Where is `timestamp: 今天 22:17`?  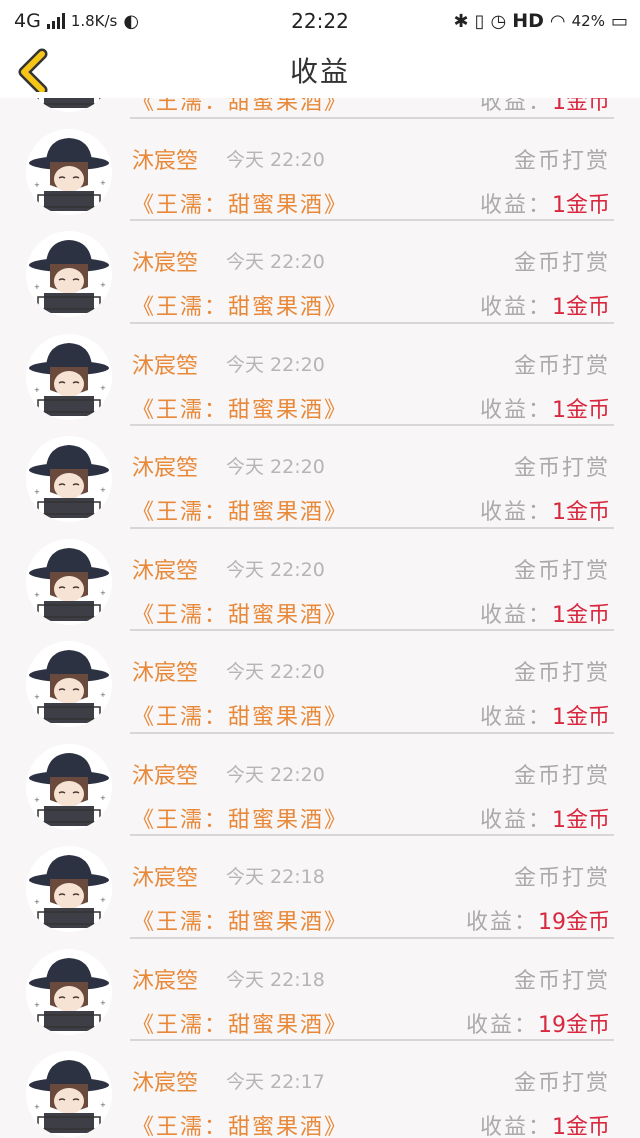 timestamp: 今天 22:17 is located at coordinates (275, 1082).